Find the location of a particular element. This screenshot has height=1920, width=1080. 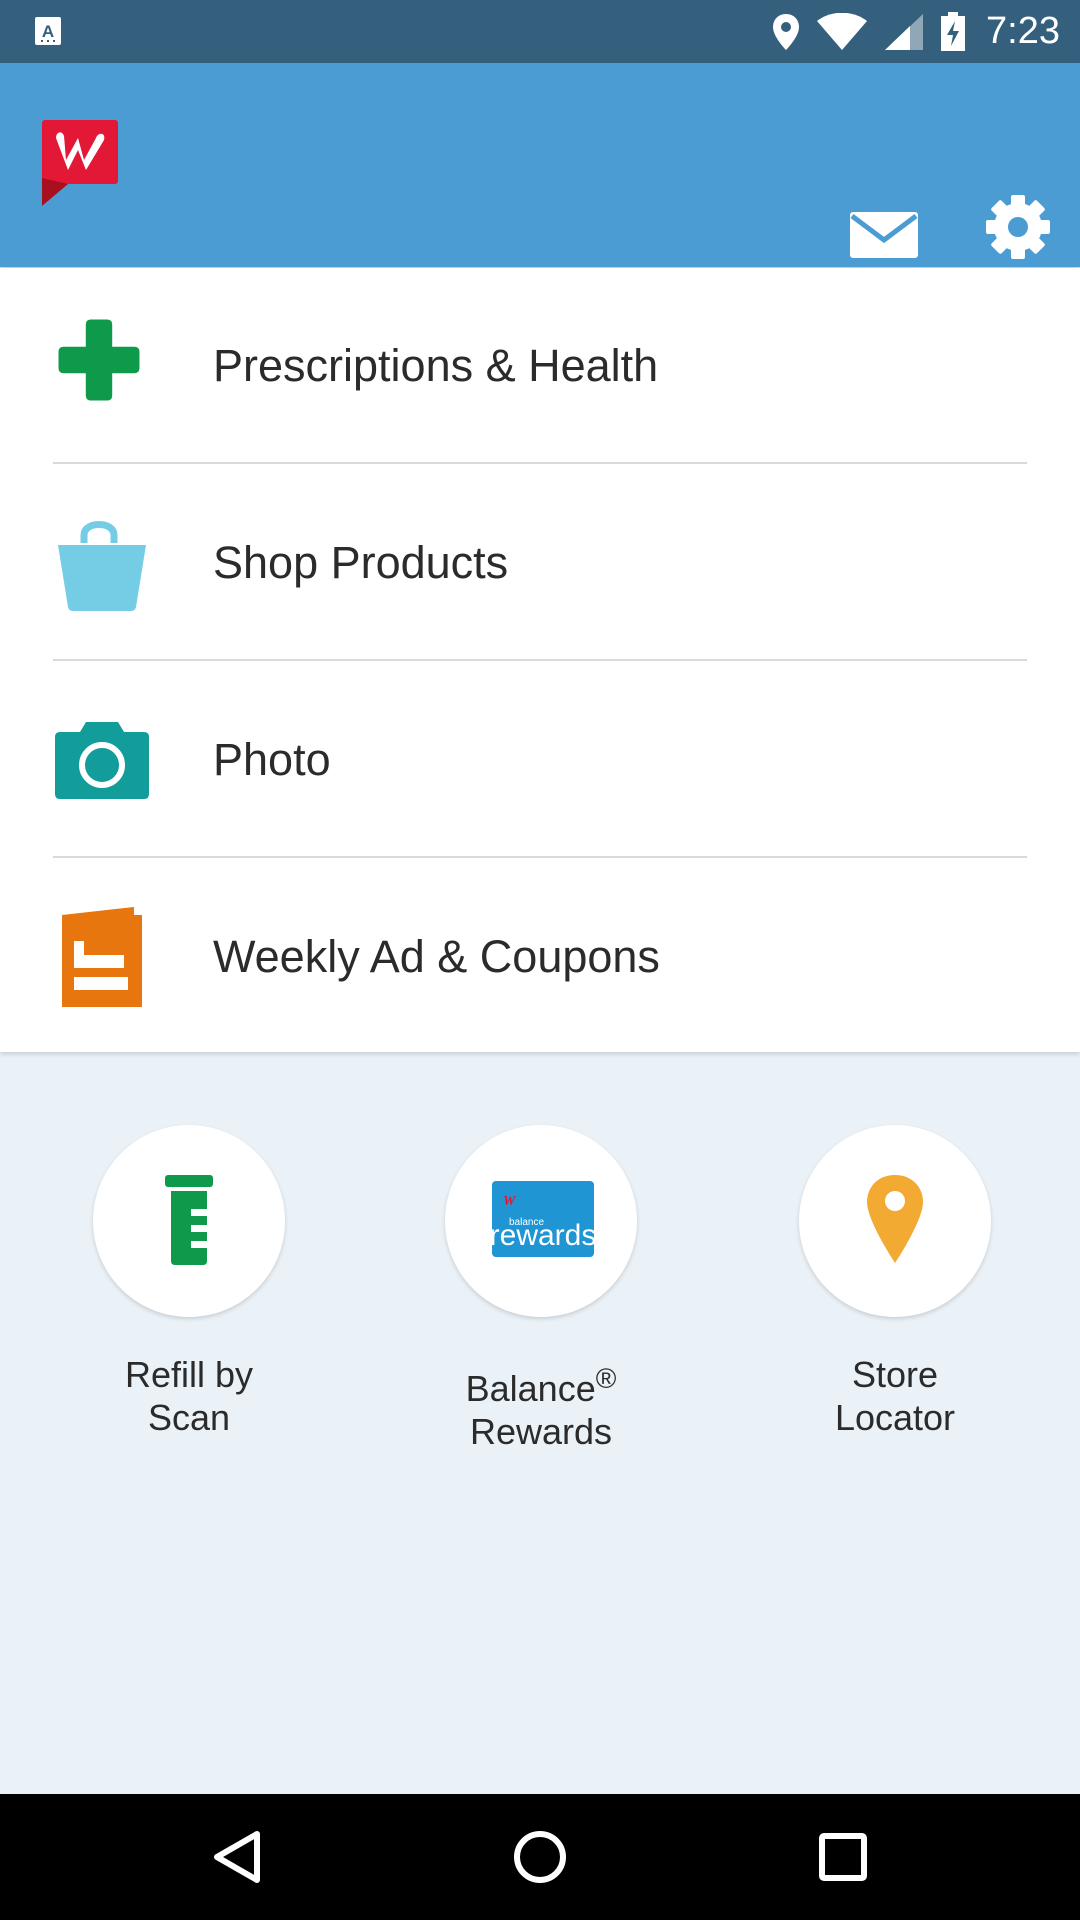

menu-item-label: Prescriptions & Health is located at coordinates (436, 365).